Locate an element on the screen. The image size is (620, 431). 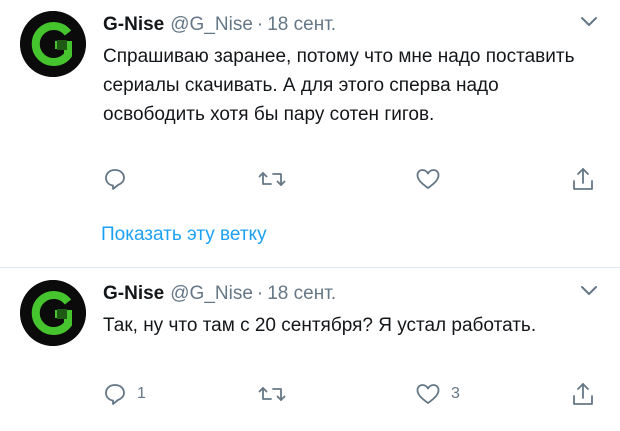
like-button: 3 is located at coordinates (437, 394).